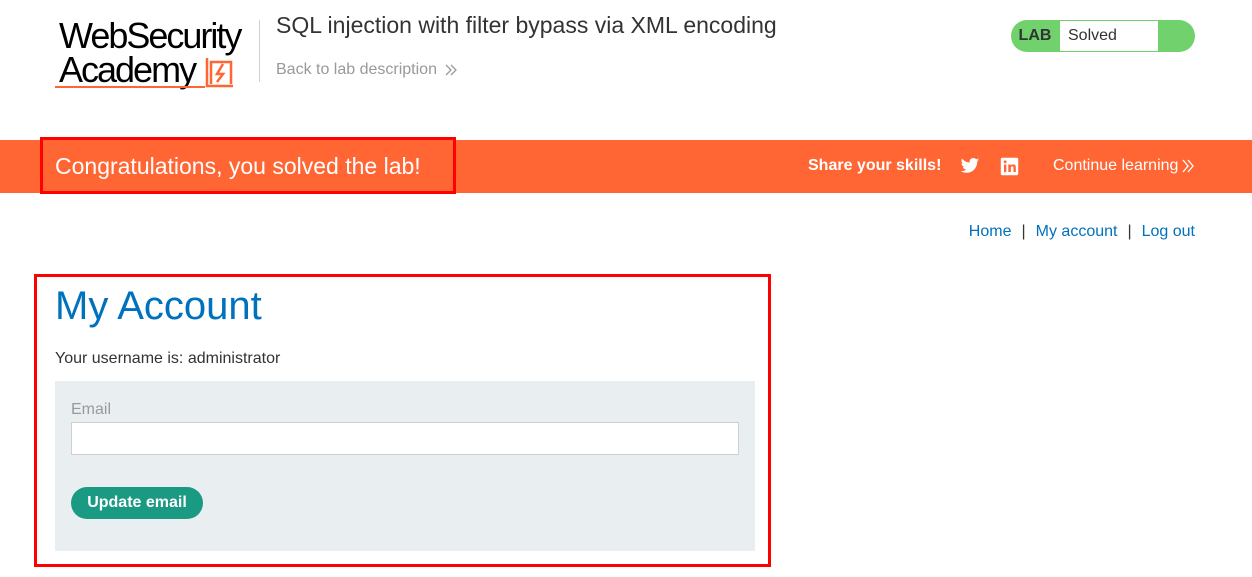 Image resolution: width=1252 pixels, height=577 pixels. Describe the element at coordinates (219, 73) in the screenshot. I see `logo-bolt-icon` at that location.